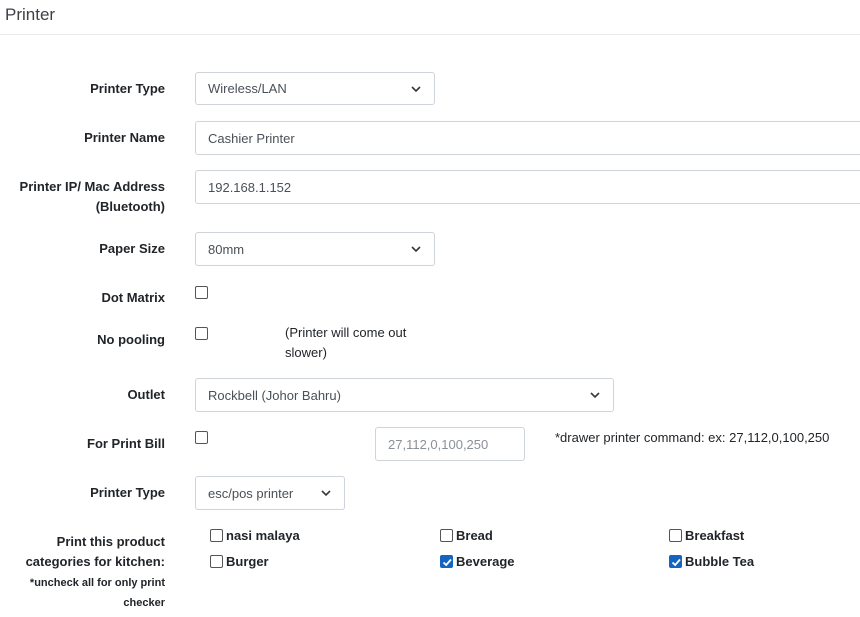 The image size is (860, 617). I want to click on printer-ip-label-line2: (Bluetooth), so click(130, 206).